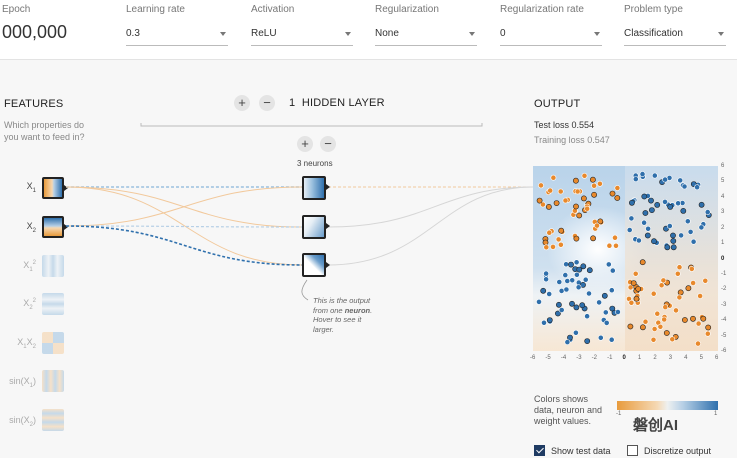 The width and height of the screenshot is (737, 458). Describe the element at coordinates (678, 451) in the screenshot. I see `discretize-output-label: Discretize output` at that location.